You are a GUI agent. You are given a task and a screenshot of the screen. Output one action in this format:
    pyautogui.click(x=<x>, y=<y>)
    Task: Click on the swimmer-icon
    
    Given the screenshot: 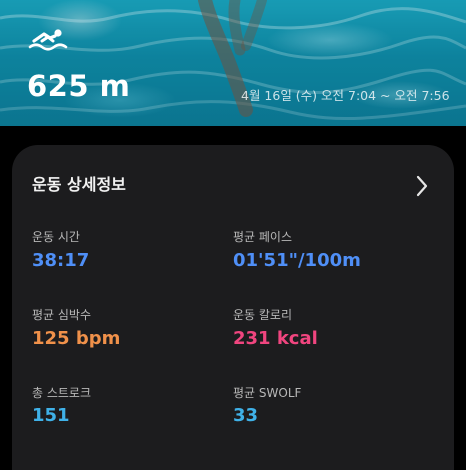 What is the action you would take?
    pyautogui.click(x=48, y=40)
    